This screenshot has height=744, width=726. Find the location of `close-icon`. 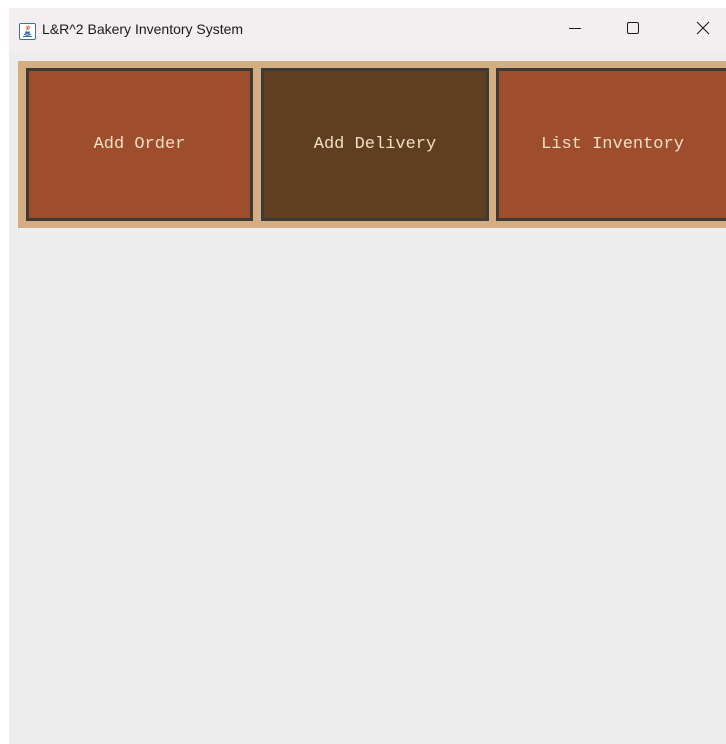

close-icon is located at coordinates (703, 30).